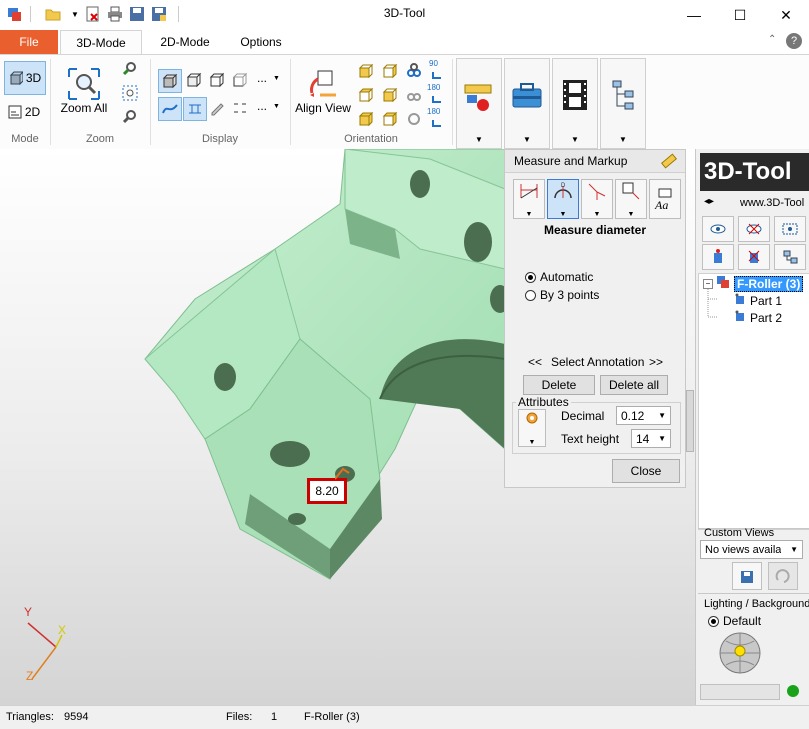 The width and height of the screenshot is (809, 729). Describe the element at coordinates (772, 39) in the screenshot. I see `collapse-ribbon-icon: ⌃` at that location.